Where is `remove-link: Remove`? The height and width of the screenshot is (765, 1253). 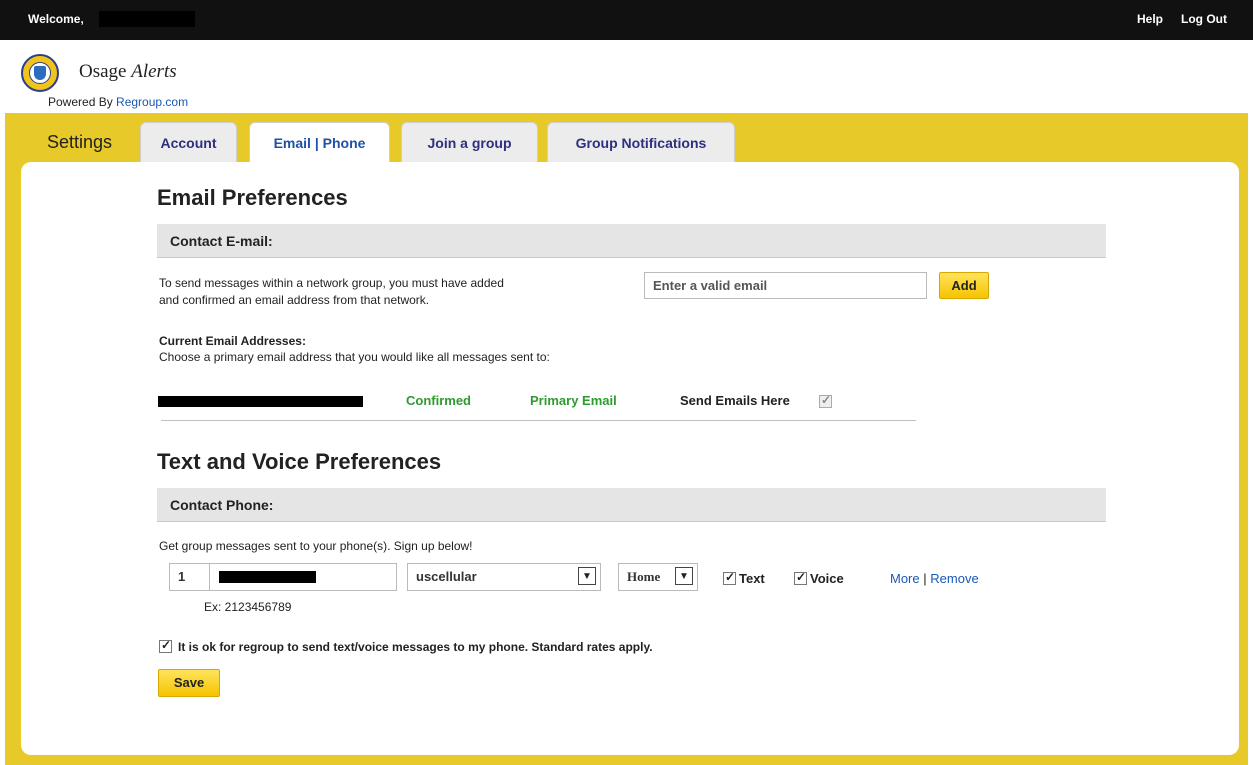
remove-link: Remove is located at coordinates (954, 578).